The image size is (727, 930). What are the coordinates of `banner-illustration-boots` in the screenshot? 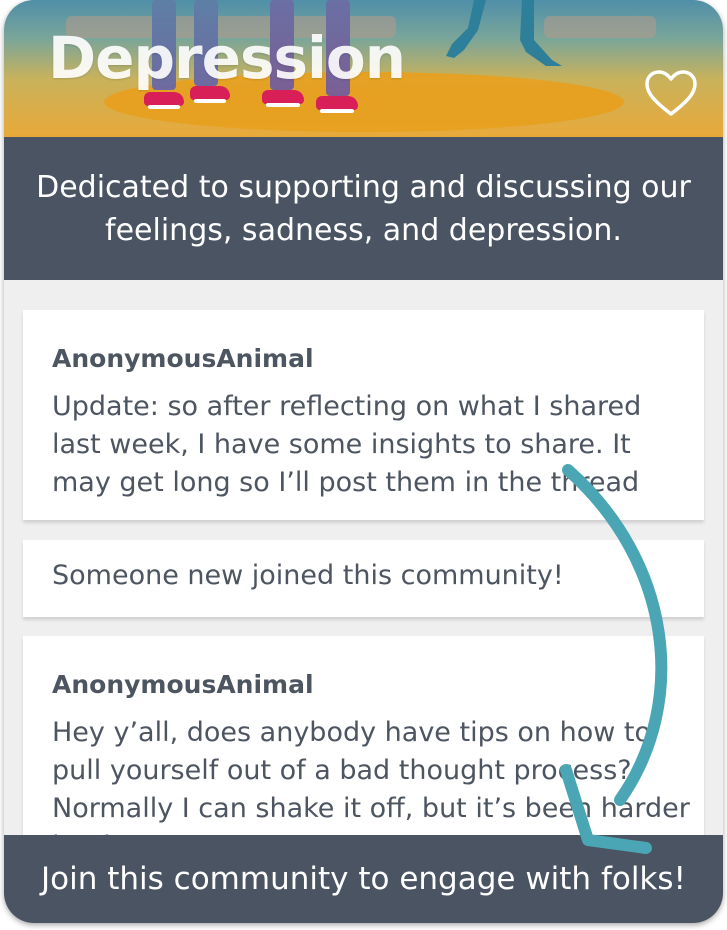 It's located at (504, 33).